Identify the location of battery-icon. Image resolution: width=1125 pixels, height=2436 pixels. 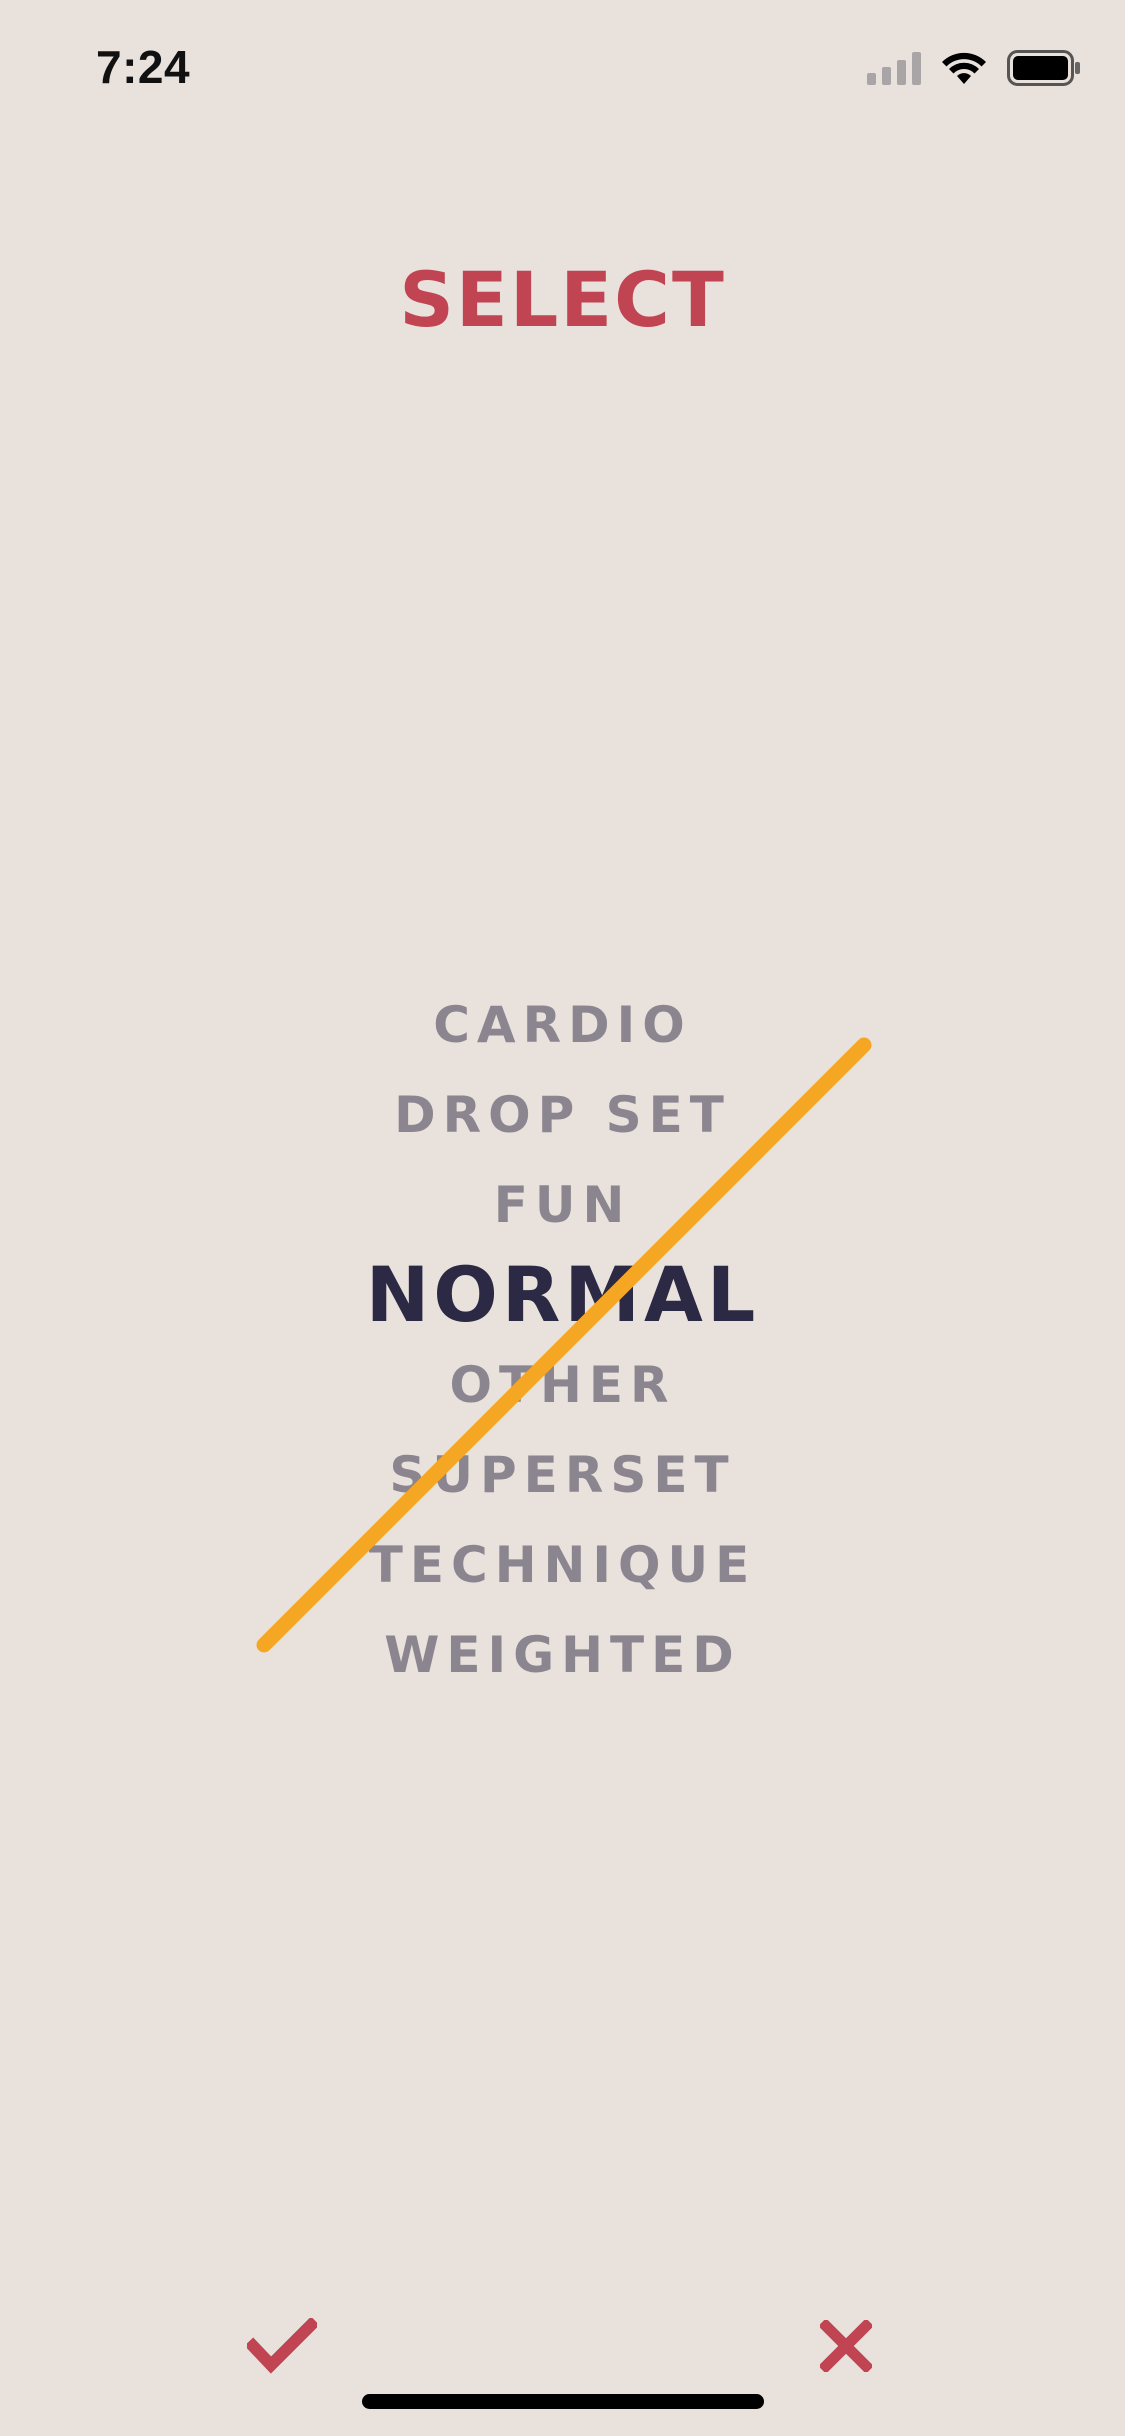
(1043, 68).